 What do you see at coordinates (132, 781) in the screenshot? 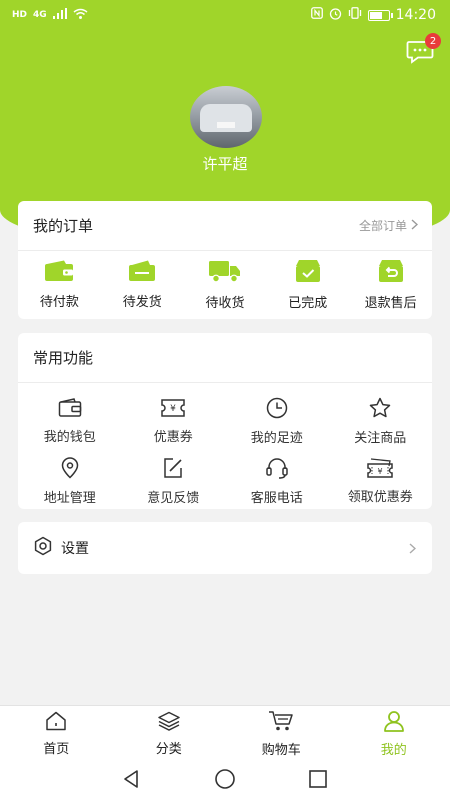
I see `back-icon` at bounding box center [132, 781].